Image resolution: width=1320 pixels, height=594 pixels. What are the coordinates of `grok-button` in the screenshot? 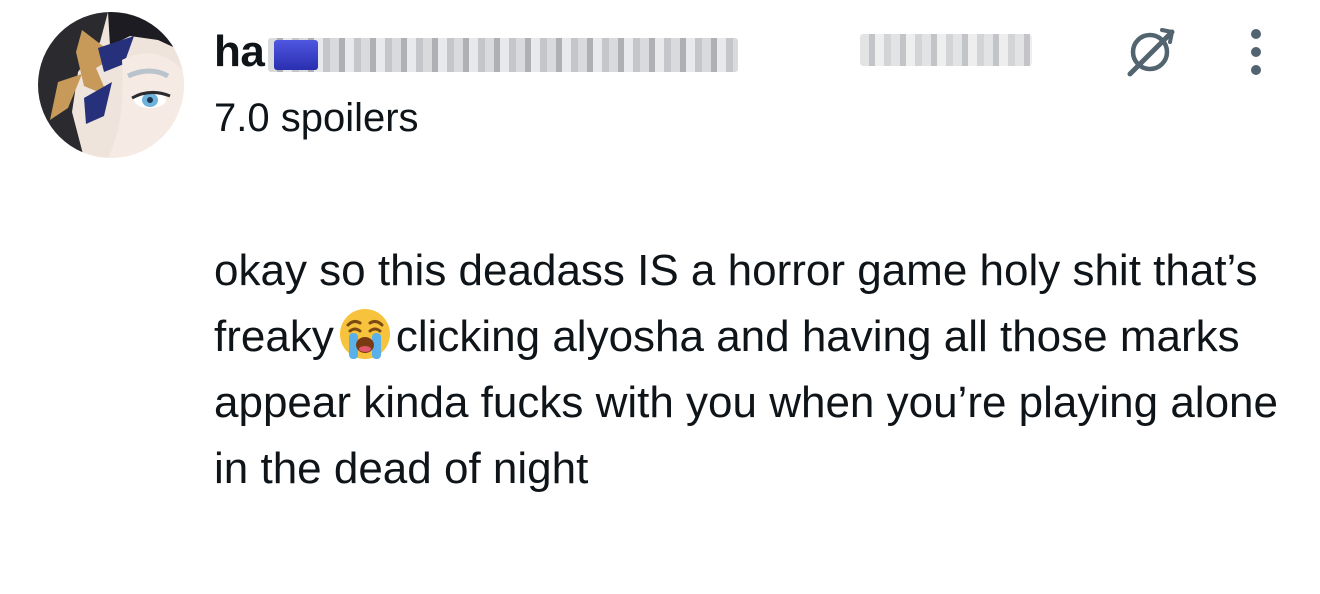 It's located at (1150, 52).